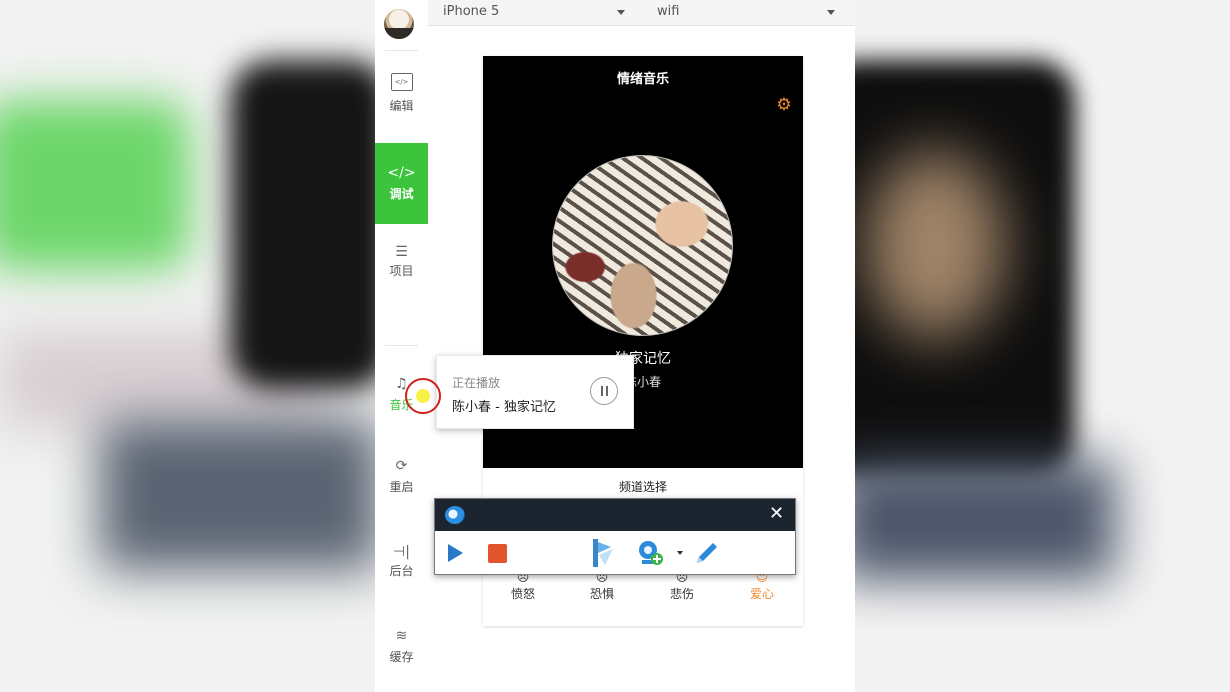 This screenshot has height=692, width=1230. Describe the element at coordinates (401, 657) in the screenshot. I see `sidebar-item-label: 缓存` at that location.